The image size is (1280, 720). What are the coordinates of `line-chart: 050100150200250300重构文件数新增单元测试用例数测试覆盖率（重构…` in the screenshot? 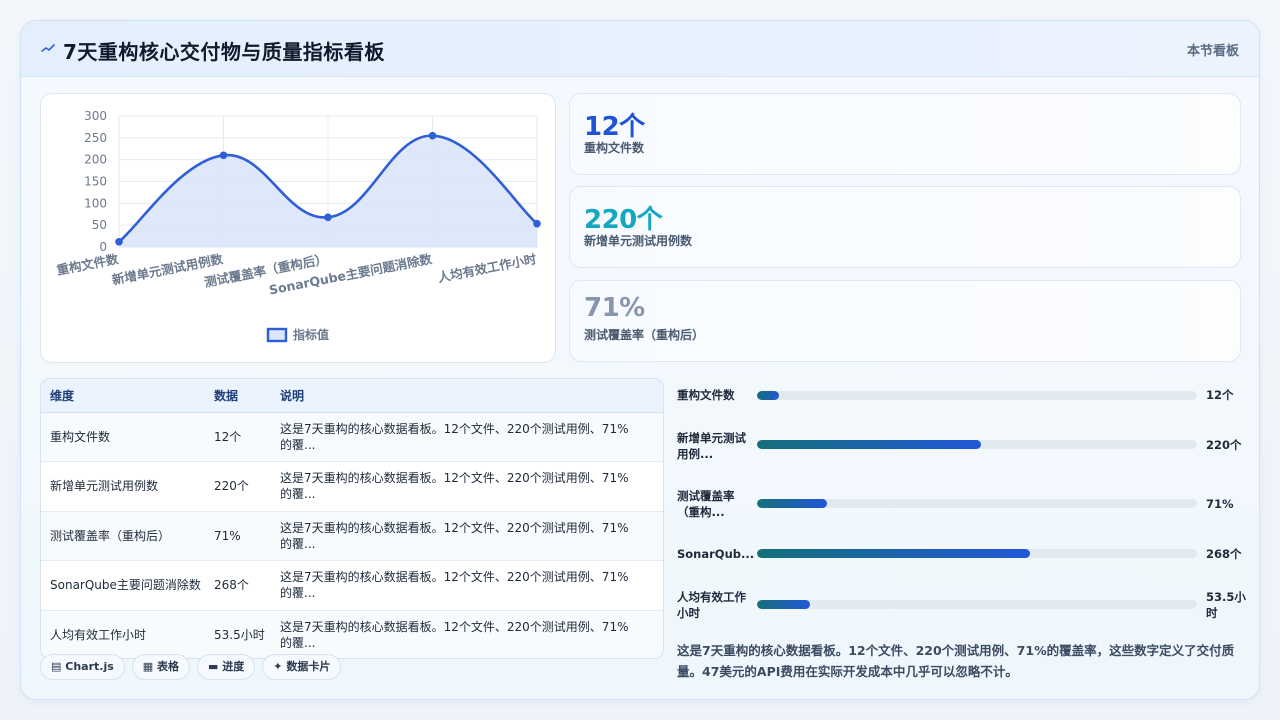 It's located at (298, 226).